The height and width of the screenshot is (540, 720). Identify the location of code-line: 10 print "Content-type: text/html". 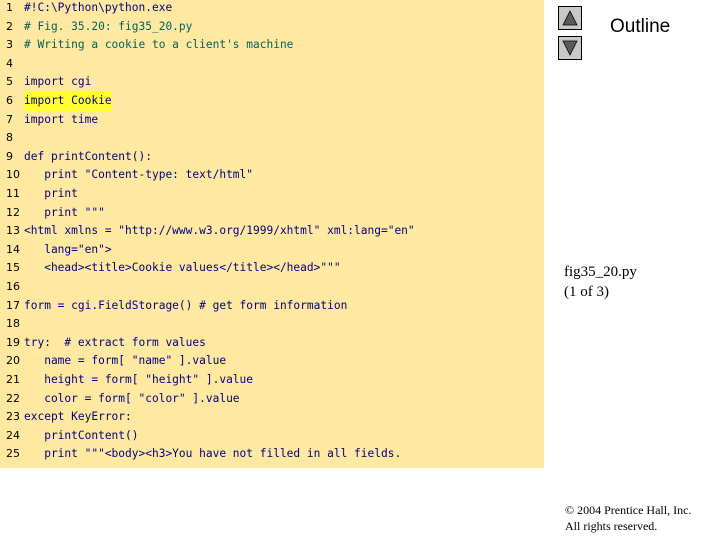
(272, 175).